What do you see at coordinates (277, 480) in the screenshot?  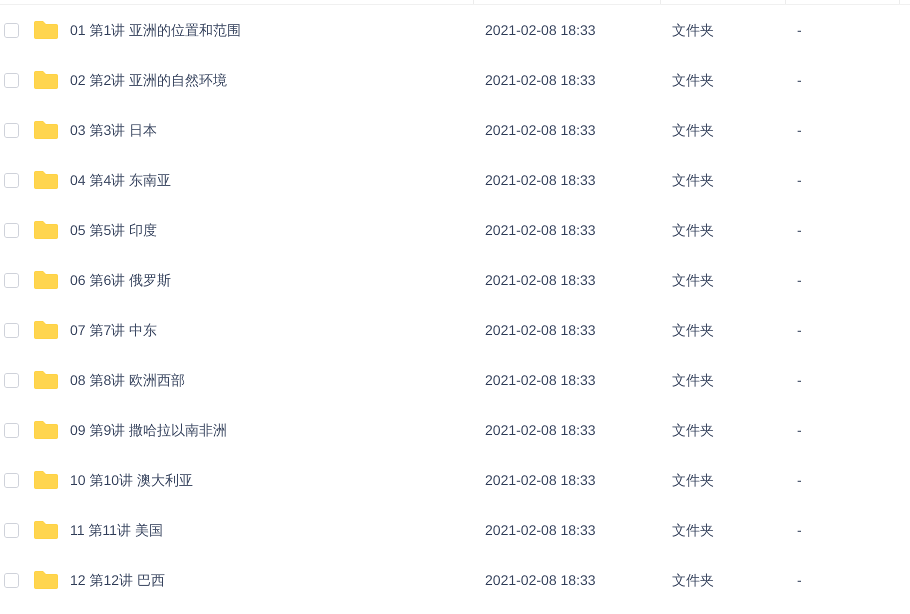 I see `folder-name: 10 第10讲 澳大利亚` at bounding box center [277, 480].